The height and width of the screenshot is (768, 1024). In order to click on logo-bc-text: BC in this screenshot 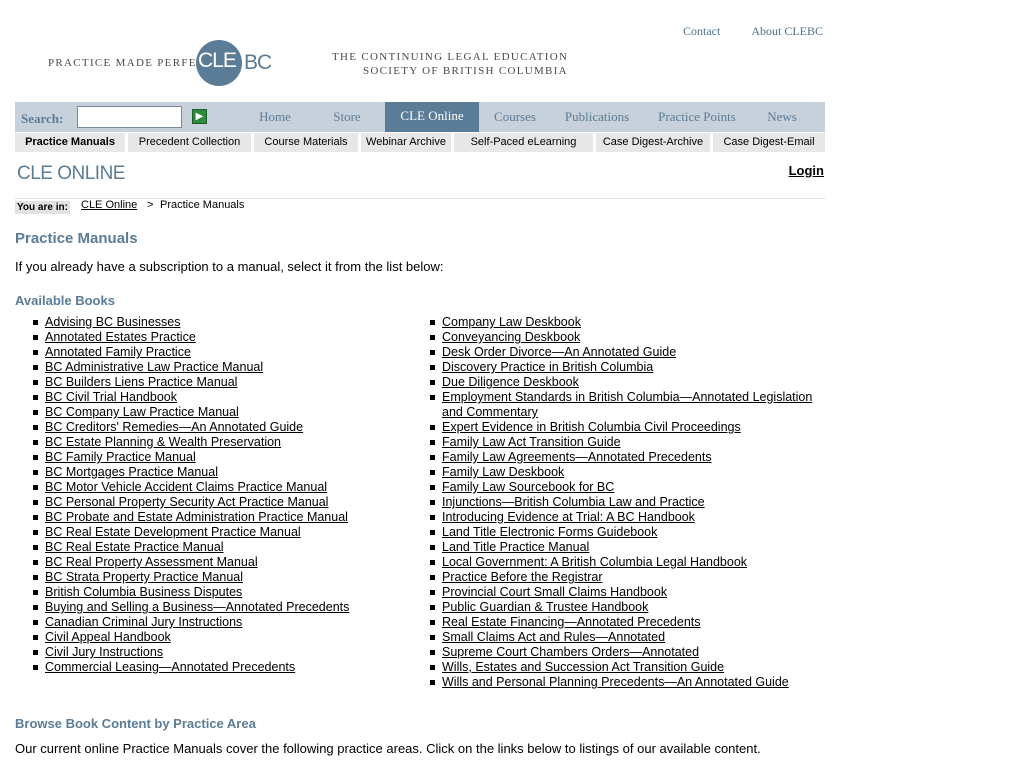, I will do `click(258, 62)`.